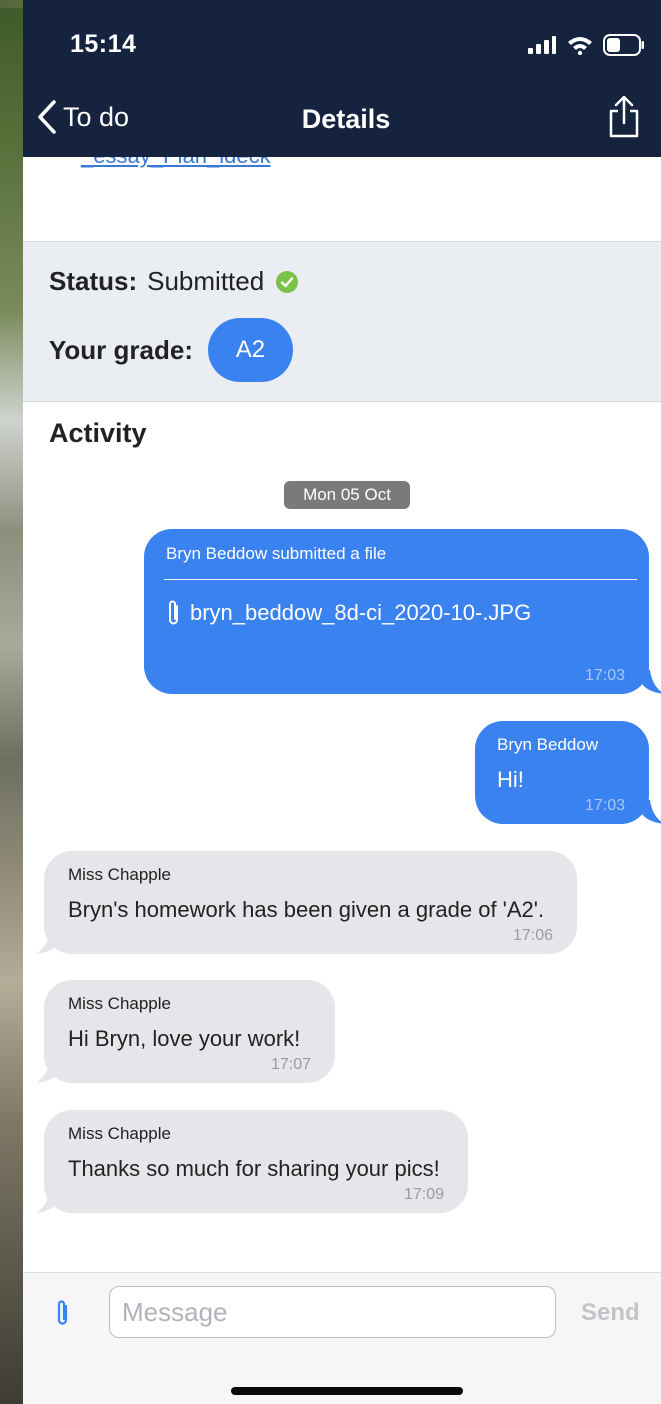  Describe the element at coordinates (103, 44) in the screenshot. I see `status-time: 15:14` at that location.